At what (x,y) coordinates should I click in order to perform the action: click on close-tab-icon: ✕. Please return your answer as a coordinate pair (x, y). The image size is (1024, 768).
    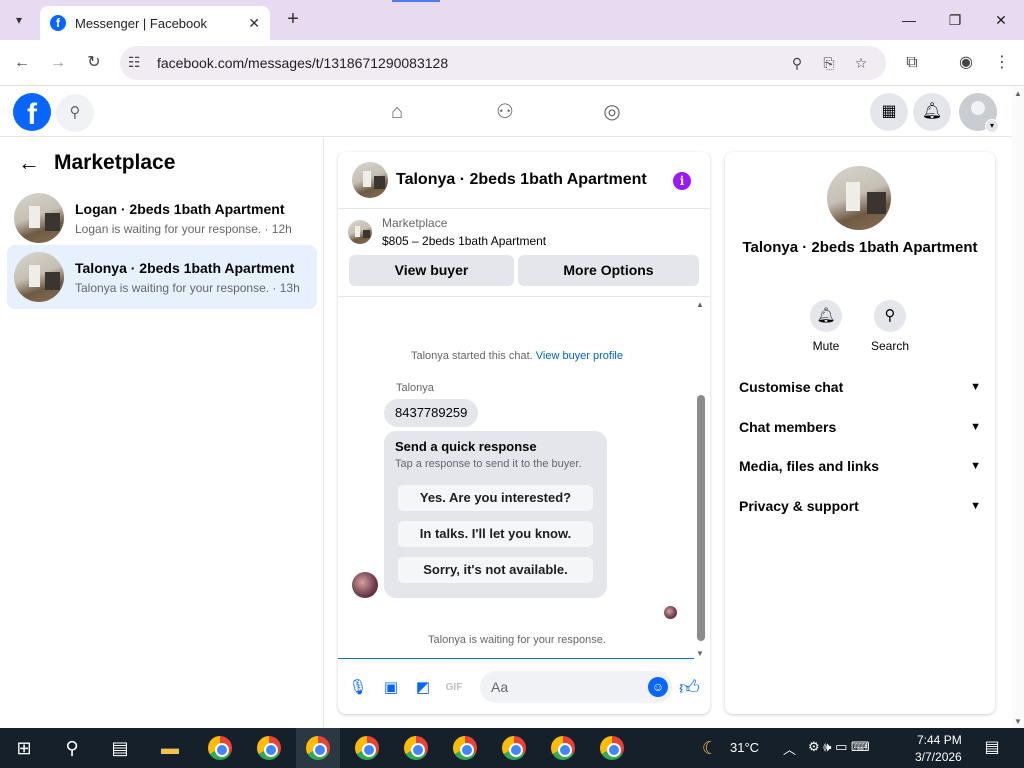
    Looking at the image, I should click on (254, 23).